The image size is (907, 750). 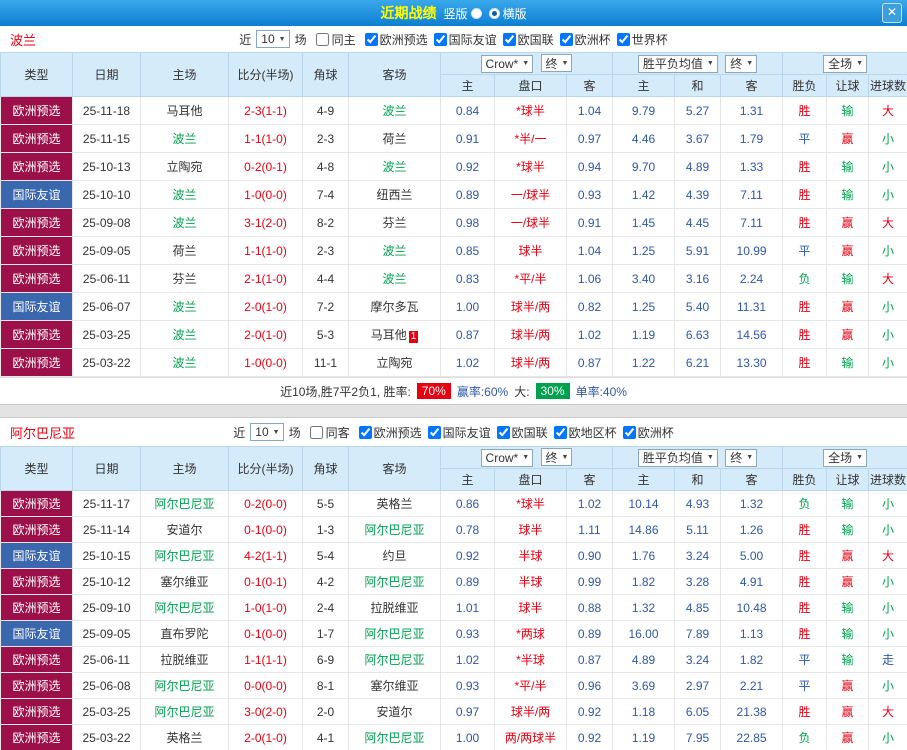 I want to click on away-team-link: 摩尔多瓦, so click(x=394, y=307).